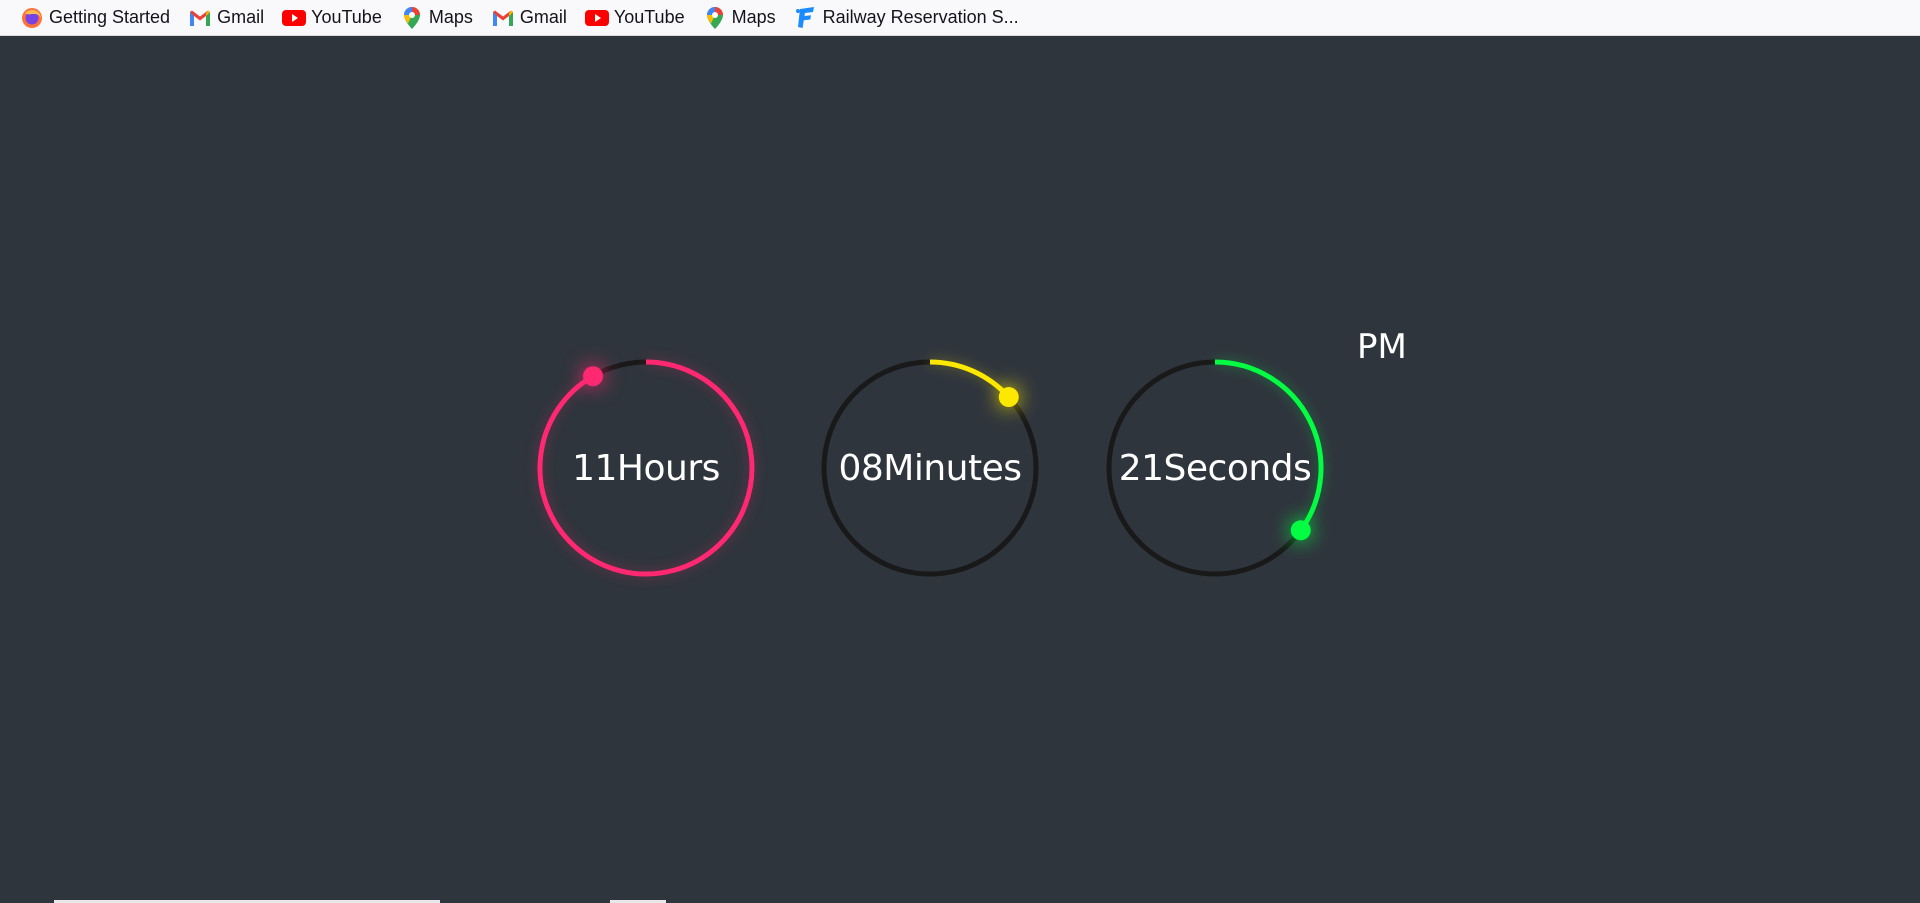 The height and width of the screenshot is (903, 1920). What do you see at coordinates (1141, 468) in the screenshot?
I see `seconds-value: 21` at bounding box center [1141, 468].